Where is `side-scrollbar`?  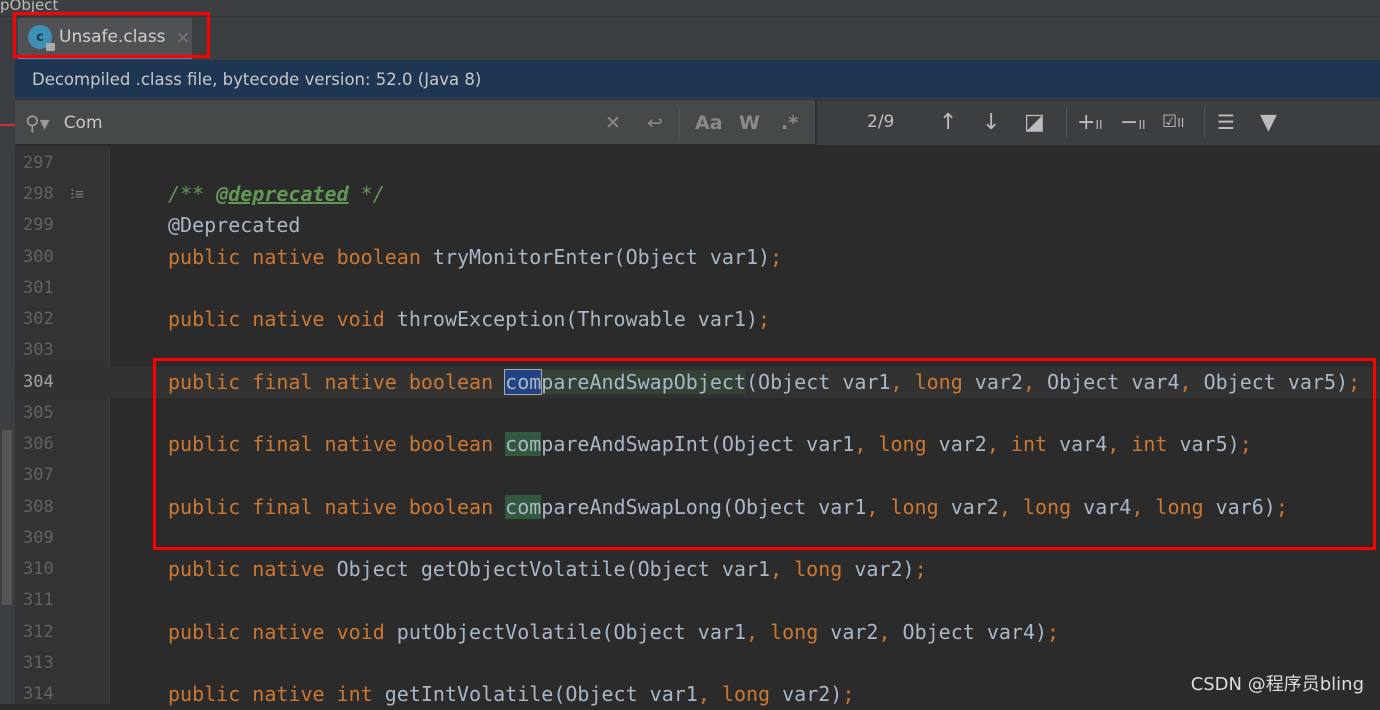
side-scrollbar is located at coordinates (7, 517).